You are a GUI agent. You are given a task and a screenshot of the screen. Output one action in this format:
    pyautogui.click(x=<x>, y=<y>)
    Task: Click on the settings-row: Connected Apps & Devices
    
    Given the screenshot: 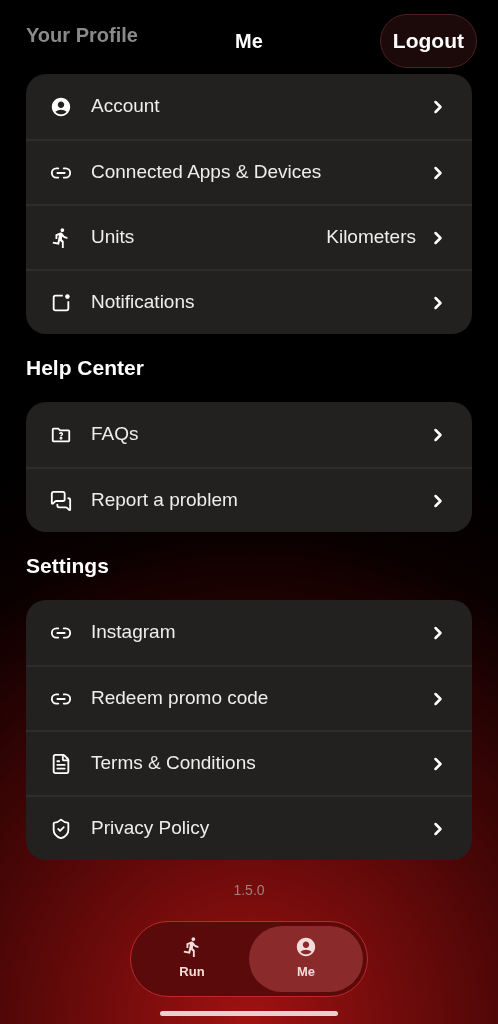 What is the action you would take?
    pyautogui.click(x=249, y=171)
    